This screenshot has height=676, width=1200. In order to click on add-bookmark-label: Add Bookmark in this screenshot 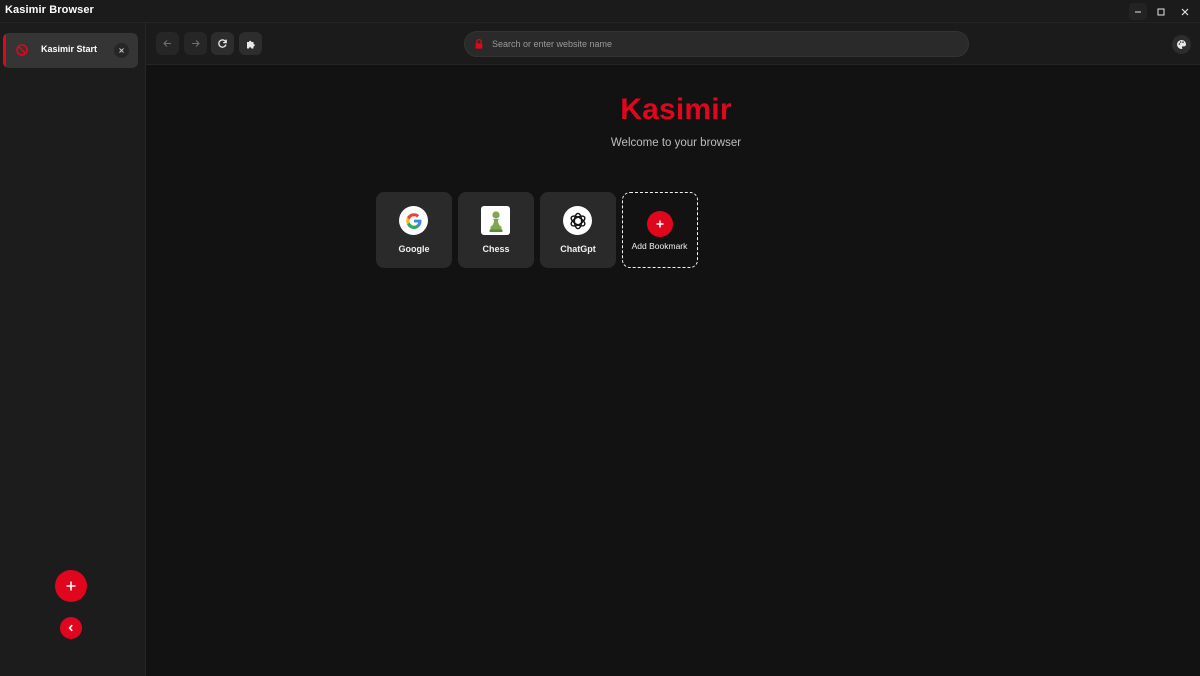, I will do `click(659, 246)`.